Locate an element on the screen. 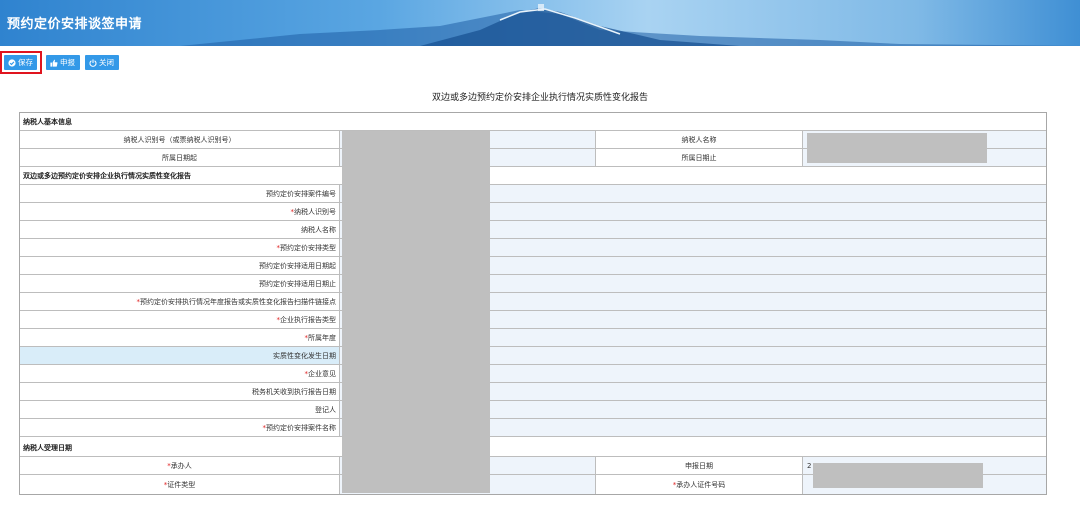 This screenshot has width=1080, height=530. form-title: 双边或多边预约定价安排企业执行情况实质性变化报告 is located at coordinates (539, 98).